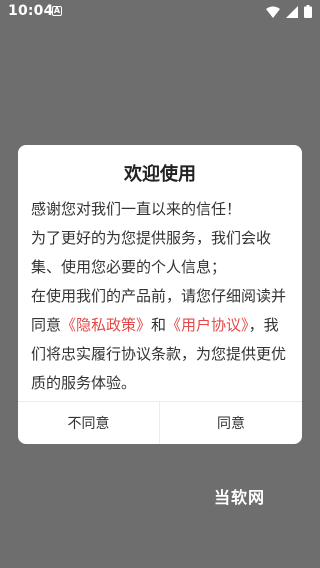  What do you see at coordinates (57, 11) in the screenshot?
I see `a-box-icon: A` at bounding box center [57, 11].